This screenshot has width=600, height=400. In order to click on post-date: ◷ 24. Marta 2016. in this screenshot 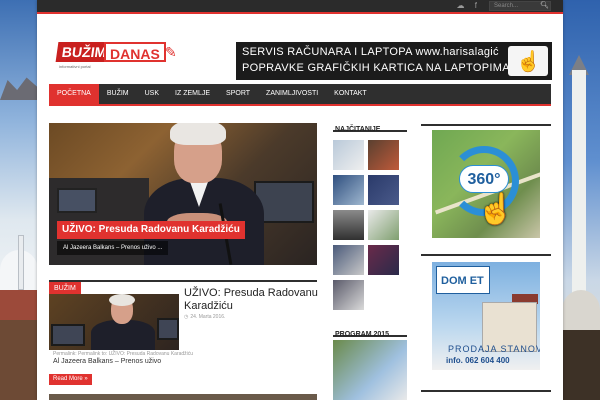, I will do `click(204, 317)`.